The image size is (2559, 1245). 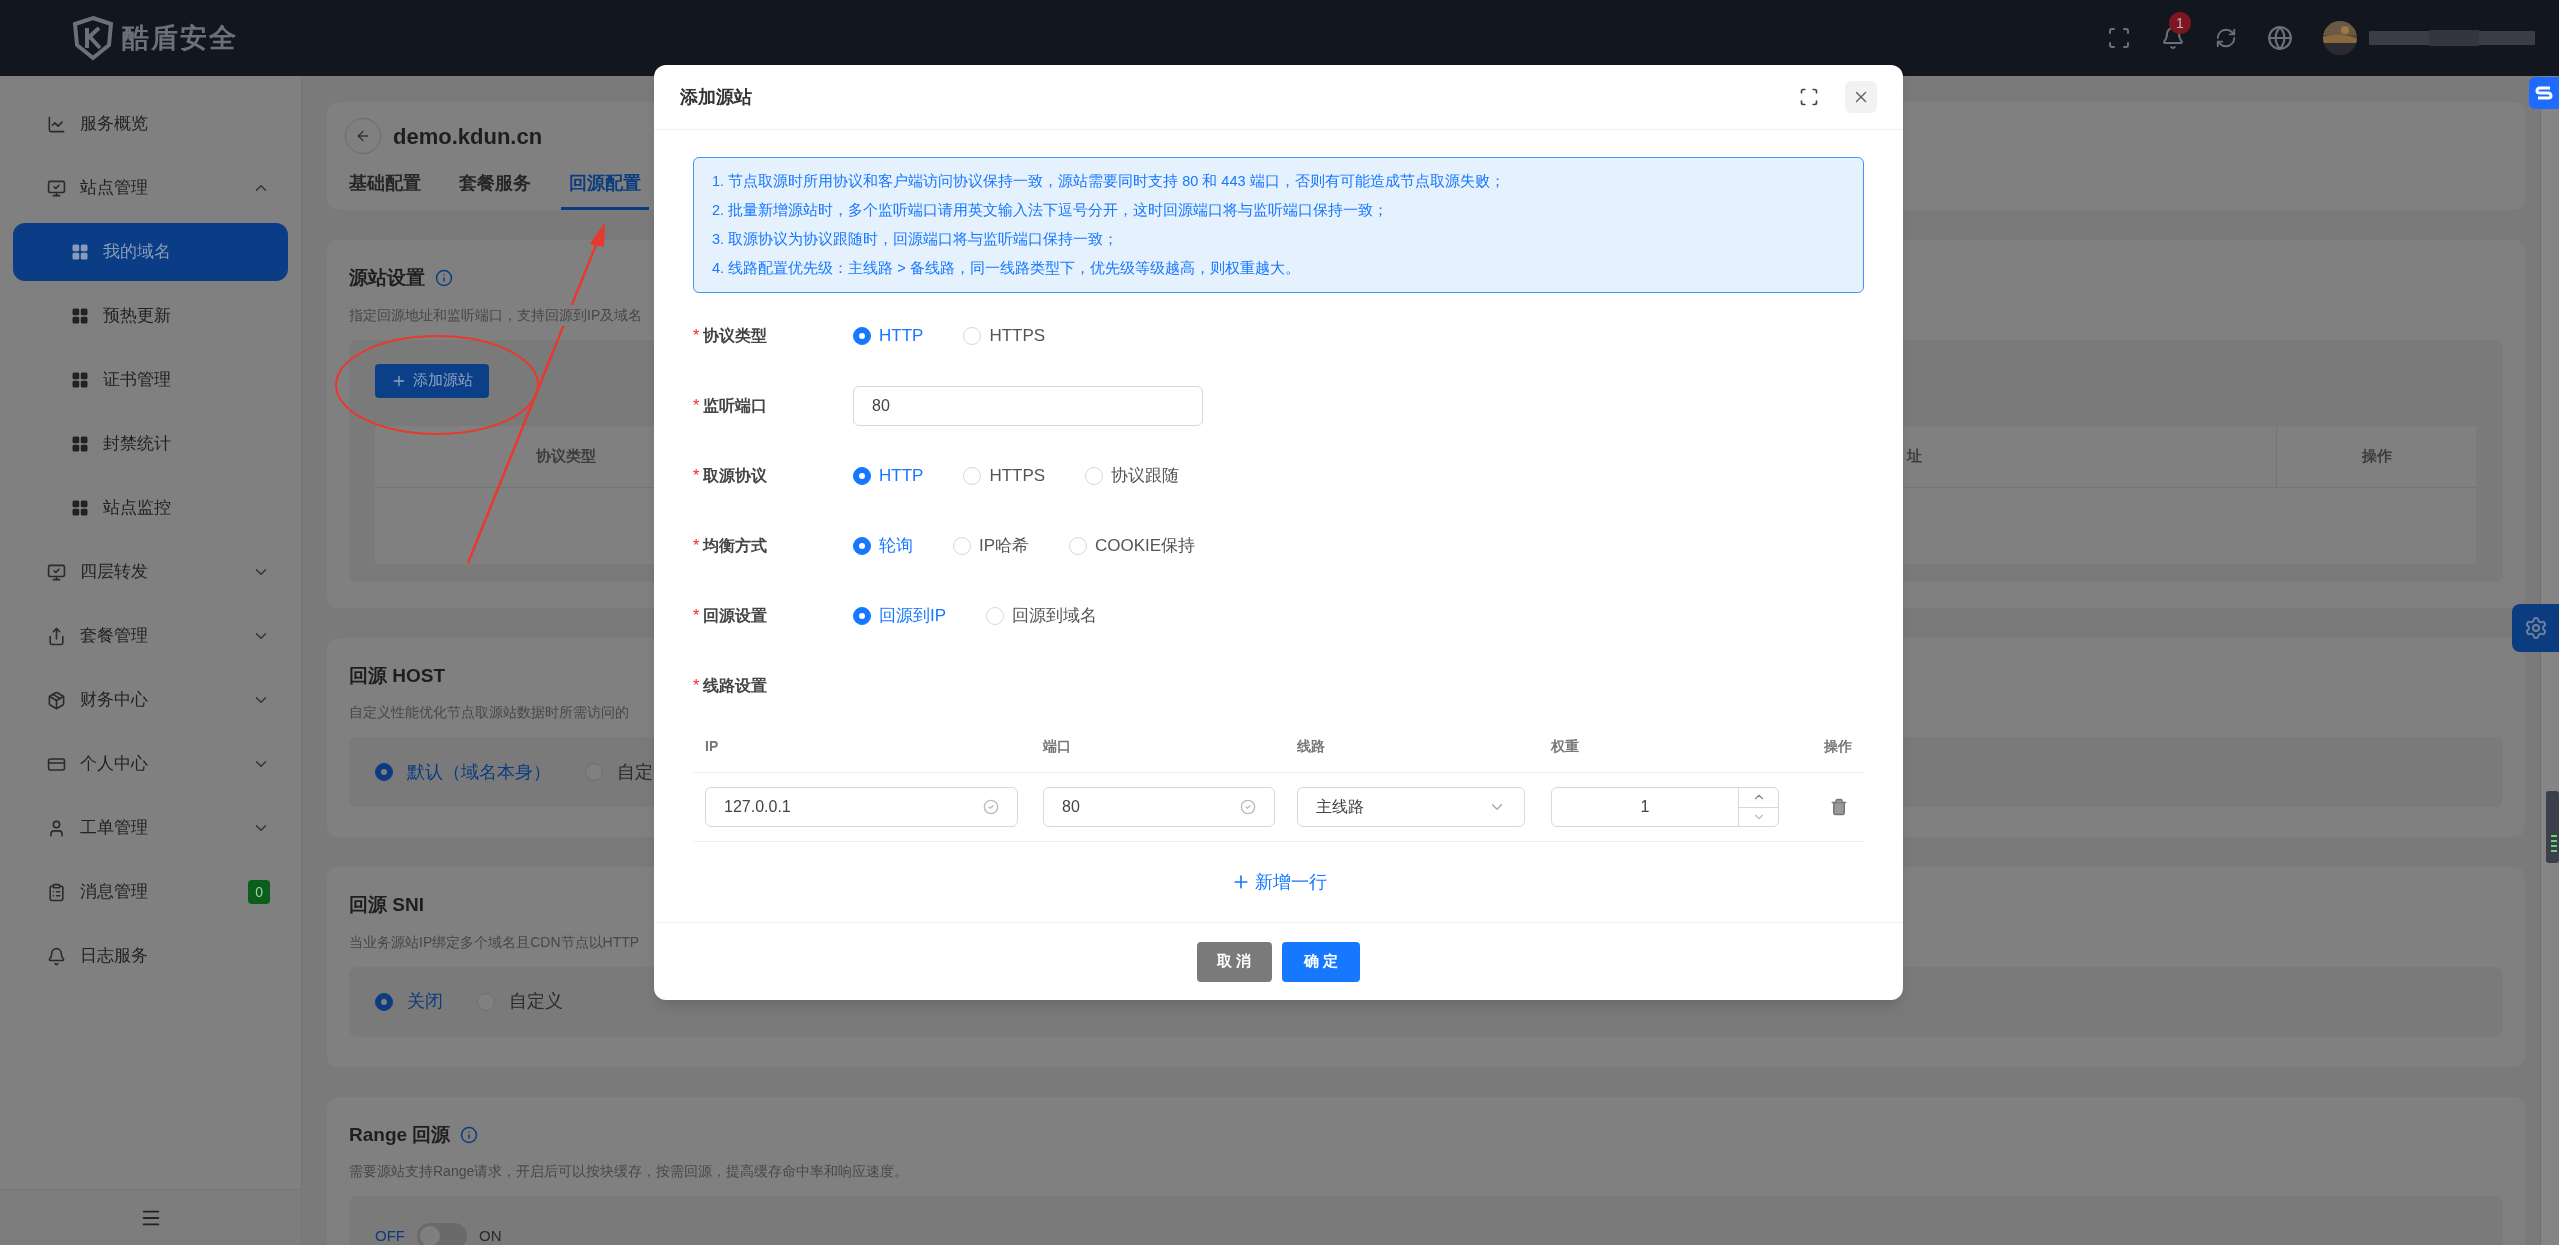 What do you see at coordinates (1234, 961) in the screenshot?
I see `cancel-button: 取 消` at bounding box center [1234, 961].